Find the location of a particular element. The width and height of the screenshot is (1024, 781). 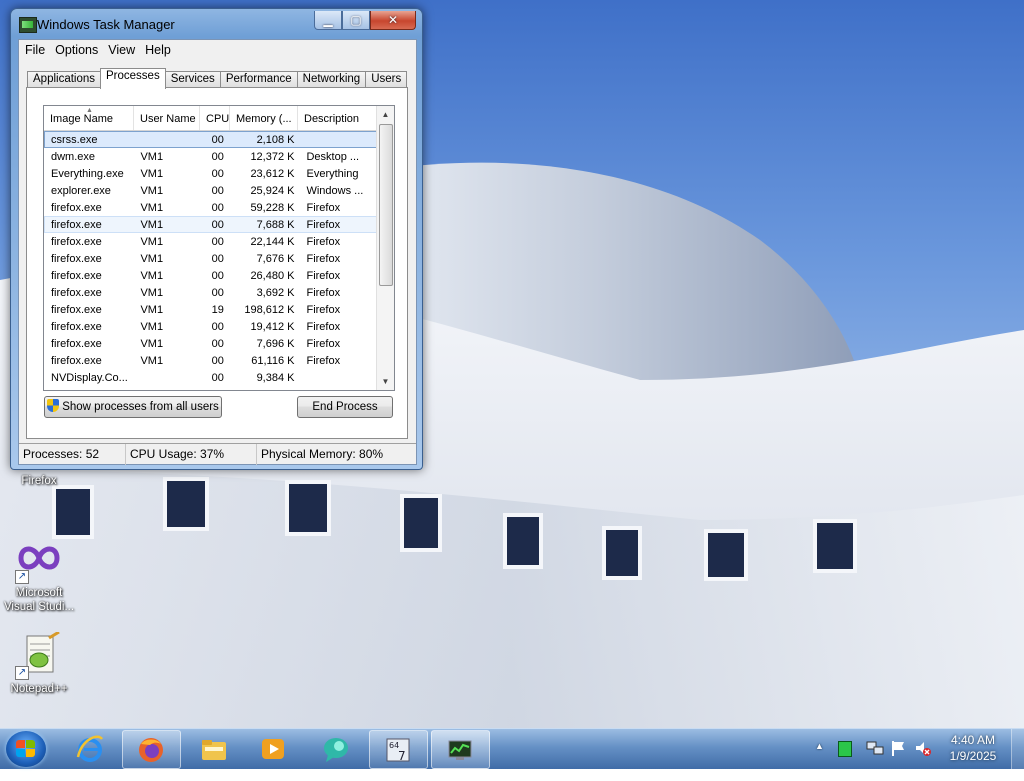

taskbar-firefox is located at coordinates (151, 749).